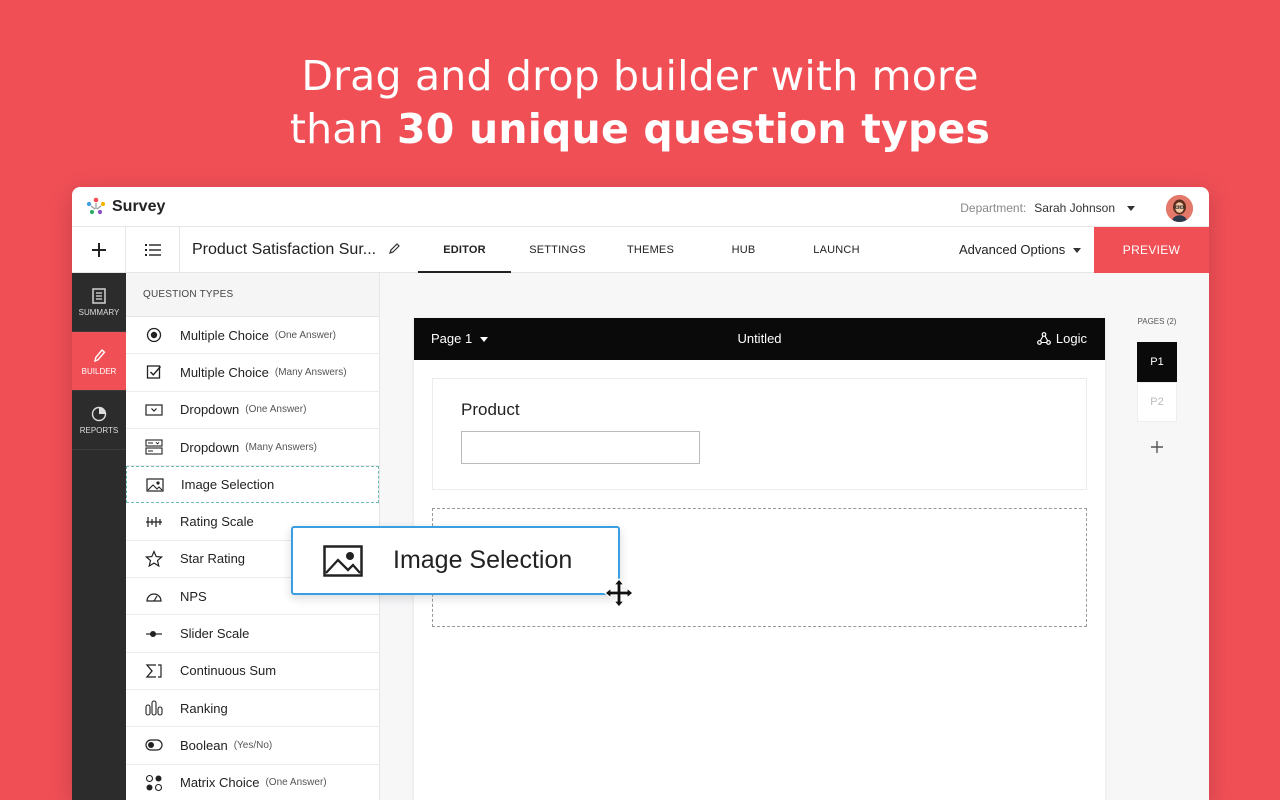  What do you see at coordinates (694, 129) in the screenshot?
I see `headline-line-2-bold: 30 unique question types` at bounding box center [694, 129].